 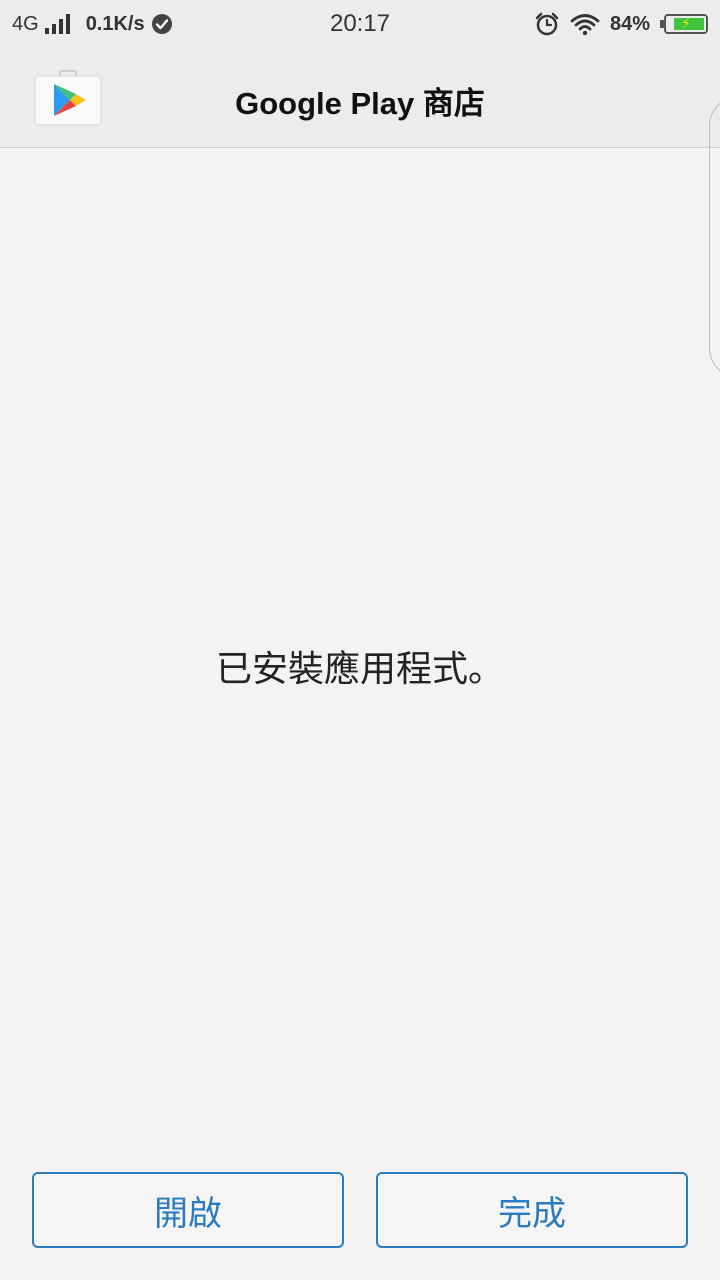 What do you see at coordinates (360, 103) in the screenshot?
I see `page-title: Google Play 商店` at bounding box center [360, 103].